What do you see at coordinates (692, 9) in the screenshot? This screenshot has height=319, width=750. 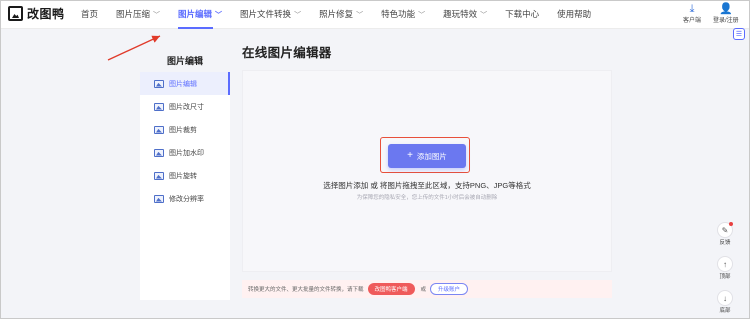 I see `download-icon: ⤓` at bounding box center [692, 9].